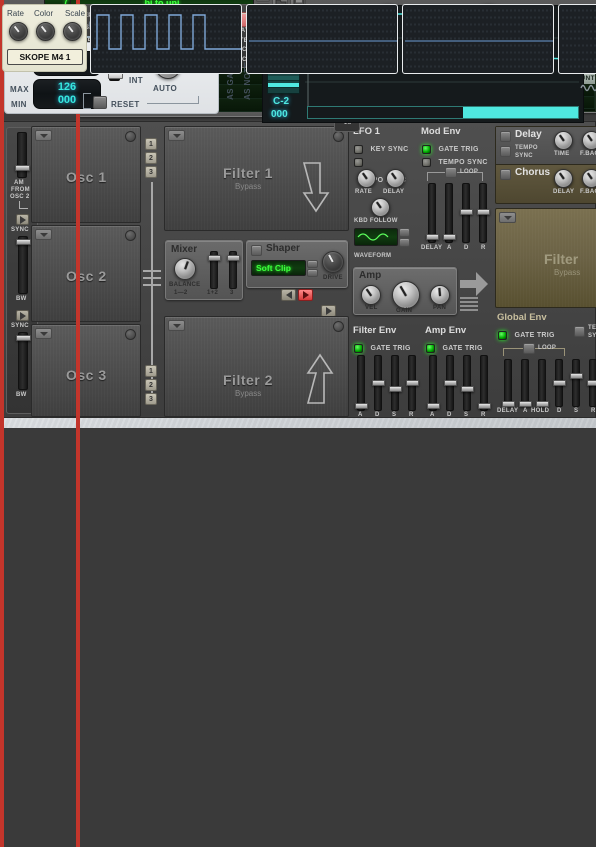 The height and width of the screenshot is (847, 596). I want to click on mod-env-release-slider, so click(483, 213).